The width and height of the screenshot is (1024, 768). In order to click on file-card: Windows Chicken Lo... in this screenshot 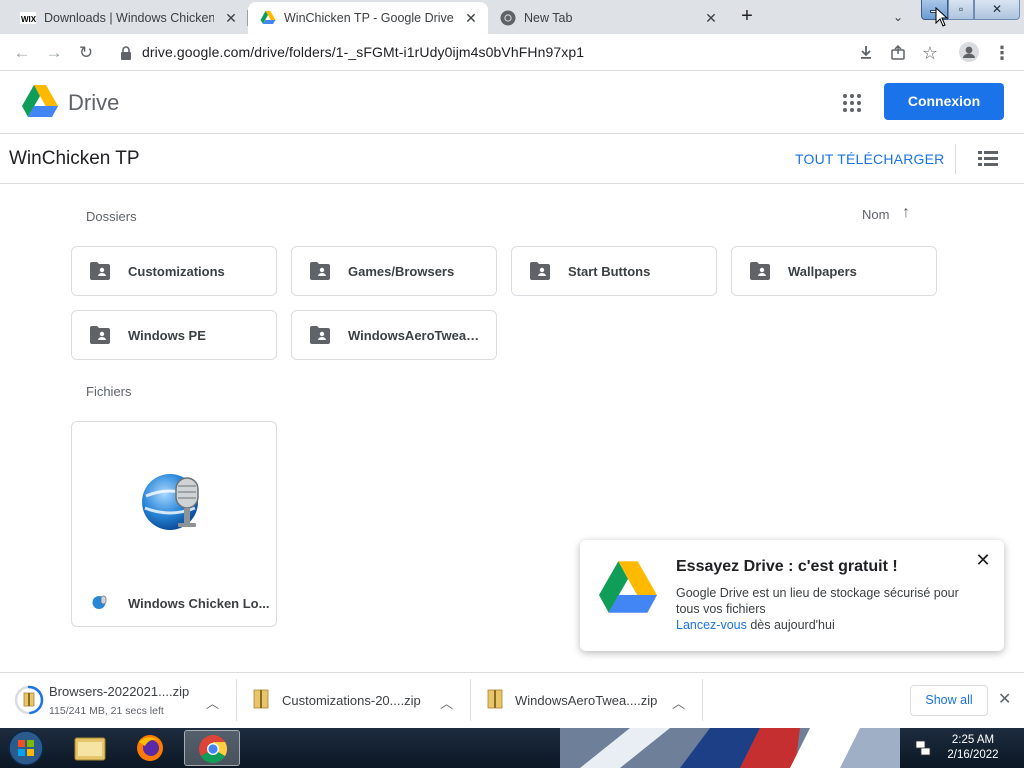, I will do `click(174, 524)`.